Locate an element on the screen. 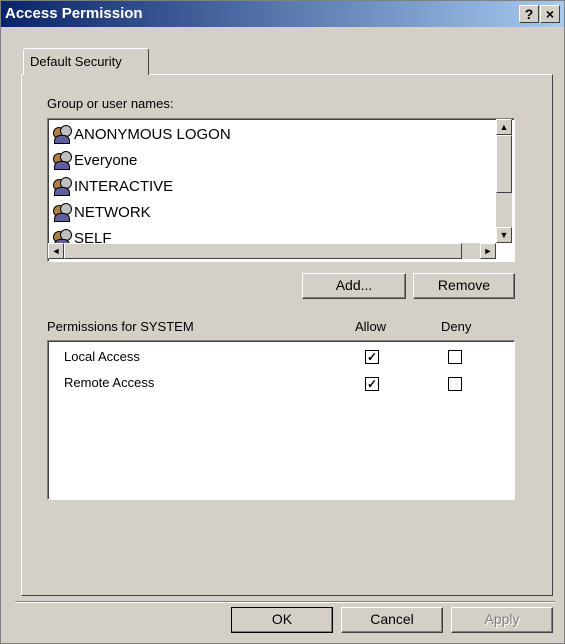 Image resolution: width=565 pixels, height=644 pixels. scroll-left-icon: ◄ is located at coordinates (56, 251).